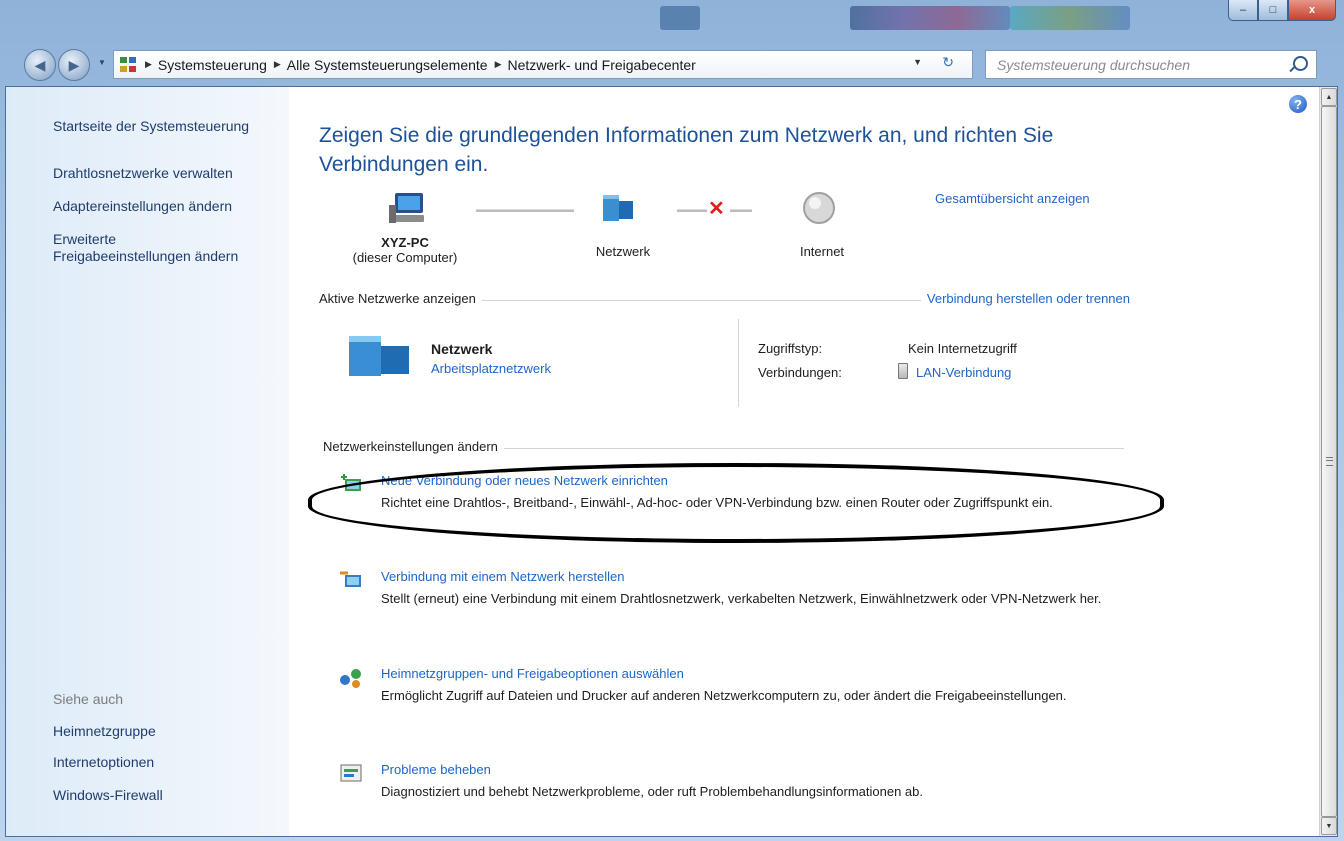 The width and height of the screenshot is (1344, 841). What do you see at coordinates (903, 371) in the screenshot?
I see `lan-plug-icon` at bounding box center [903, 371].